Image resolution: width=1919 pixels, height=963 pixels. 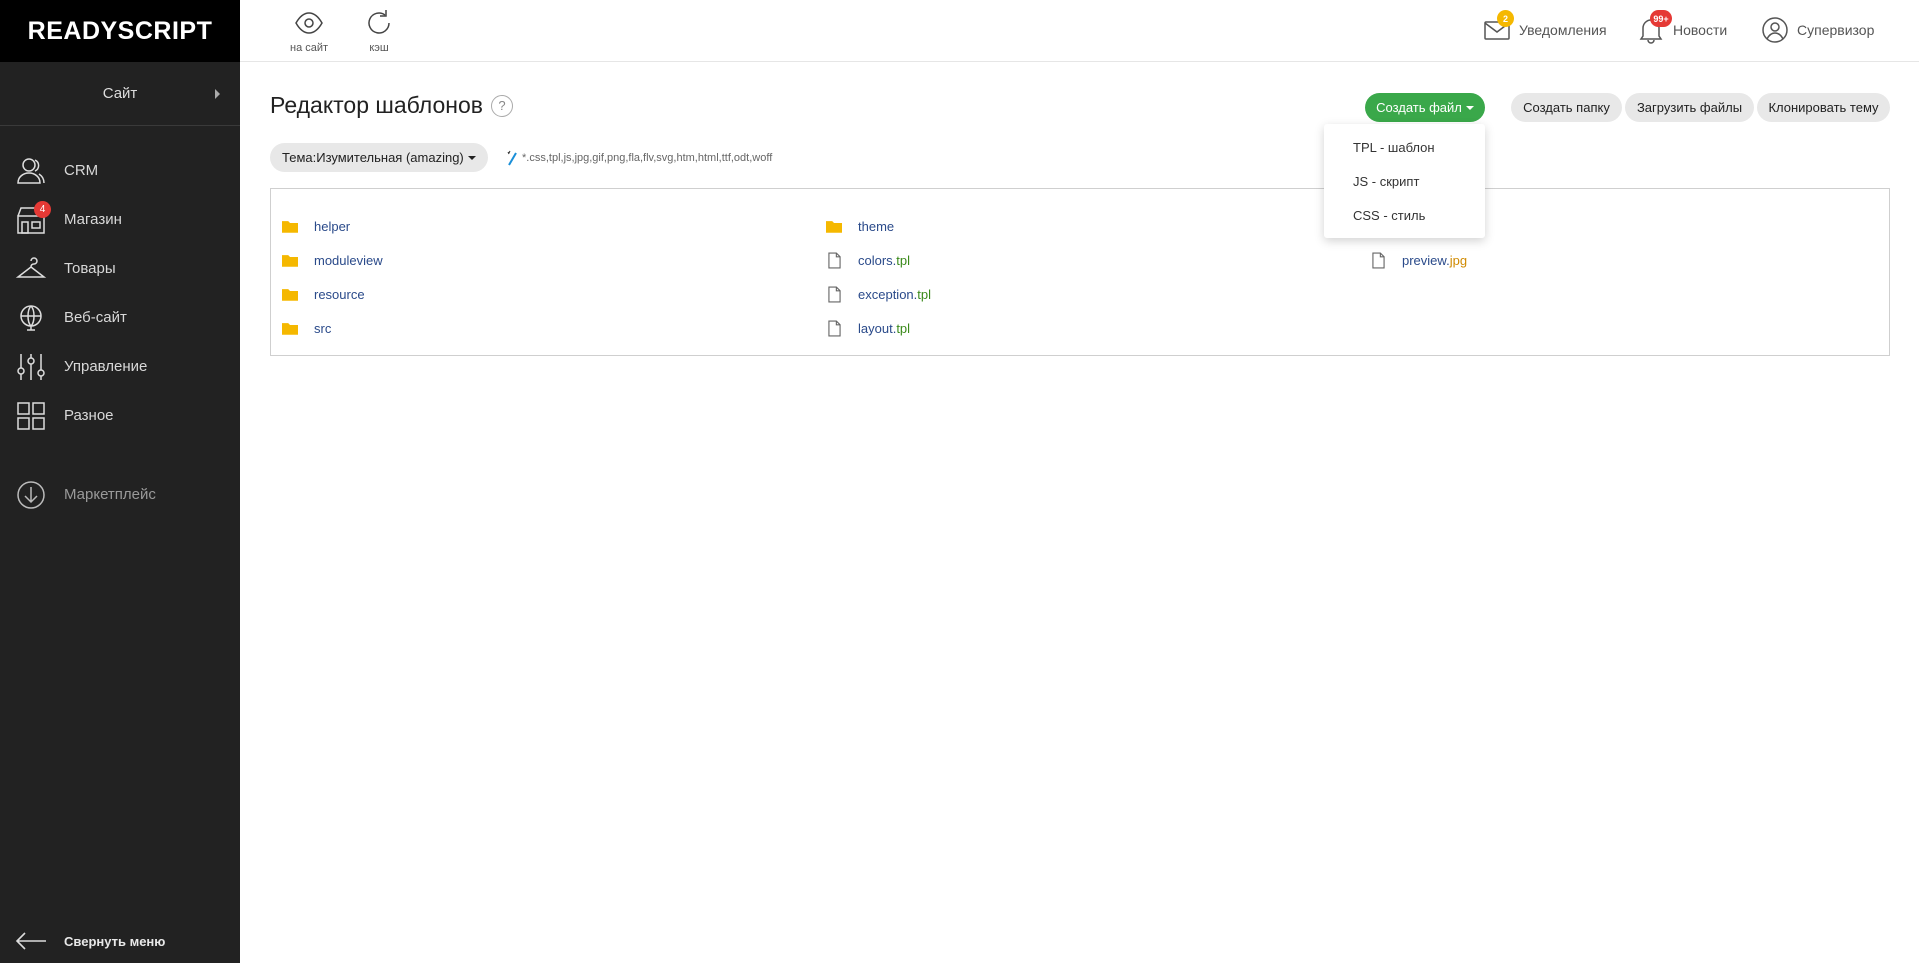 I want to click on sidebar-item-label: Товары, so click(x=90, y=268).